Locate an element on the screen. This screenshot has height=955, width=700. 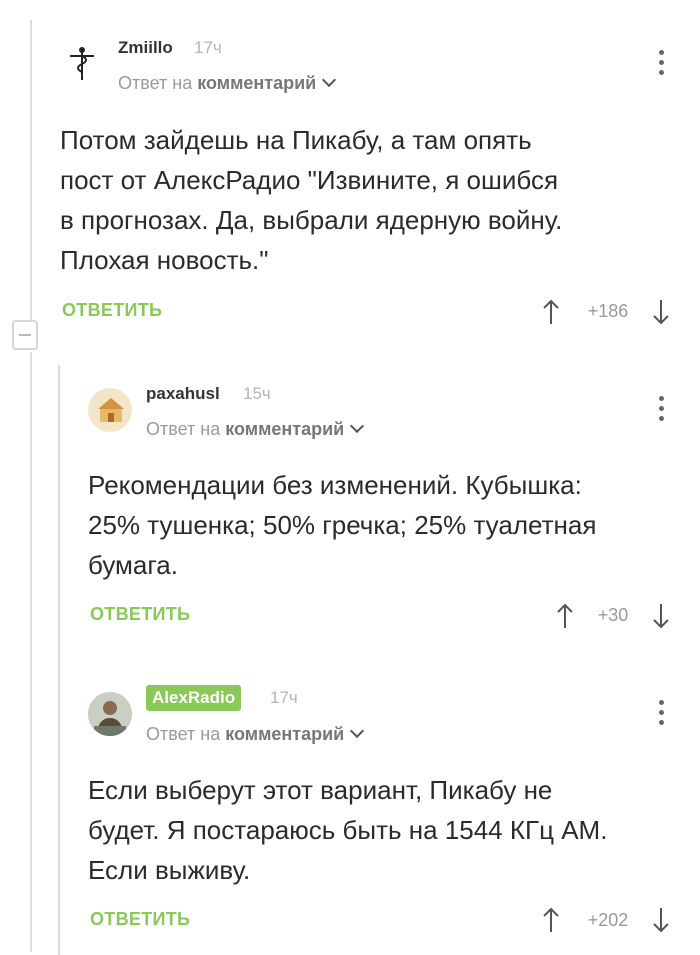
comment-line: будет. Я постараюсь быть на 1544 КГц АМ. is located at coordinates (348, 830).